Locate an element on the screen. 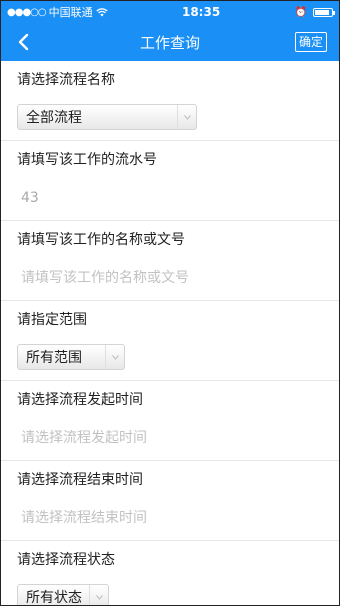 The width and height of the screenshot is (340, 606). battery-icon is located at coordinates (323, 12).